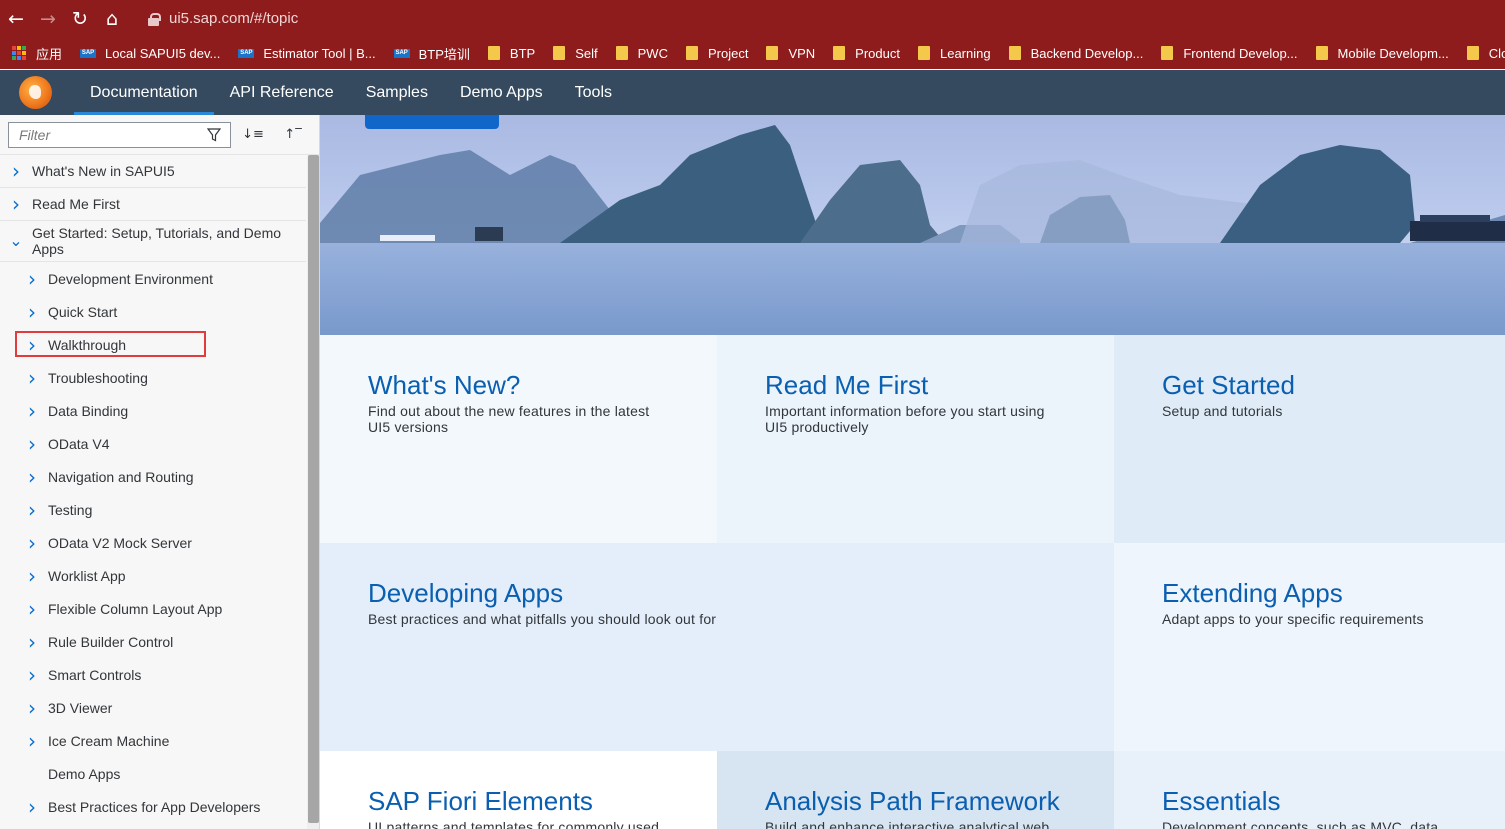  I want to click on tree-item: Demo Apps, so click(153, 773).